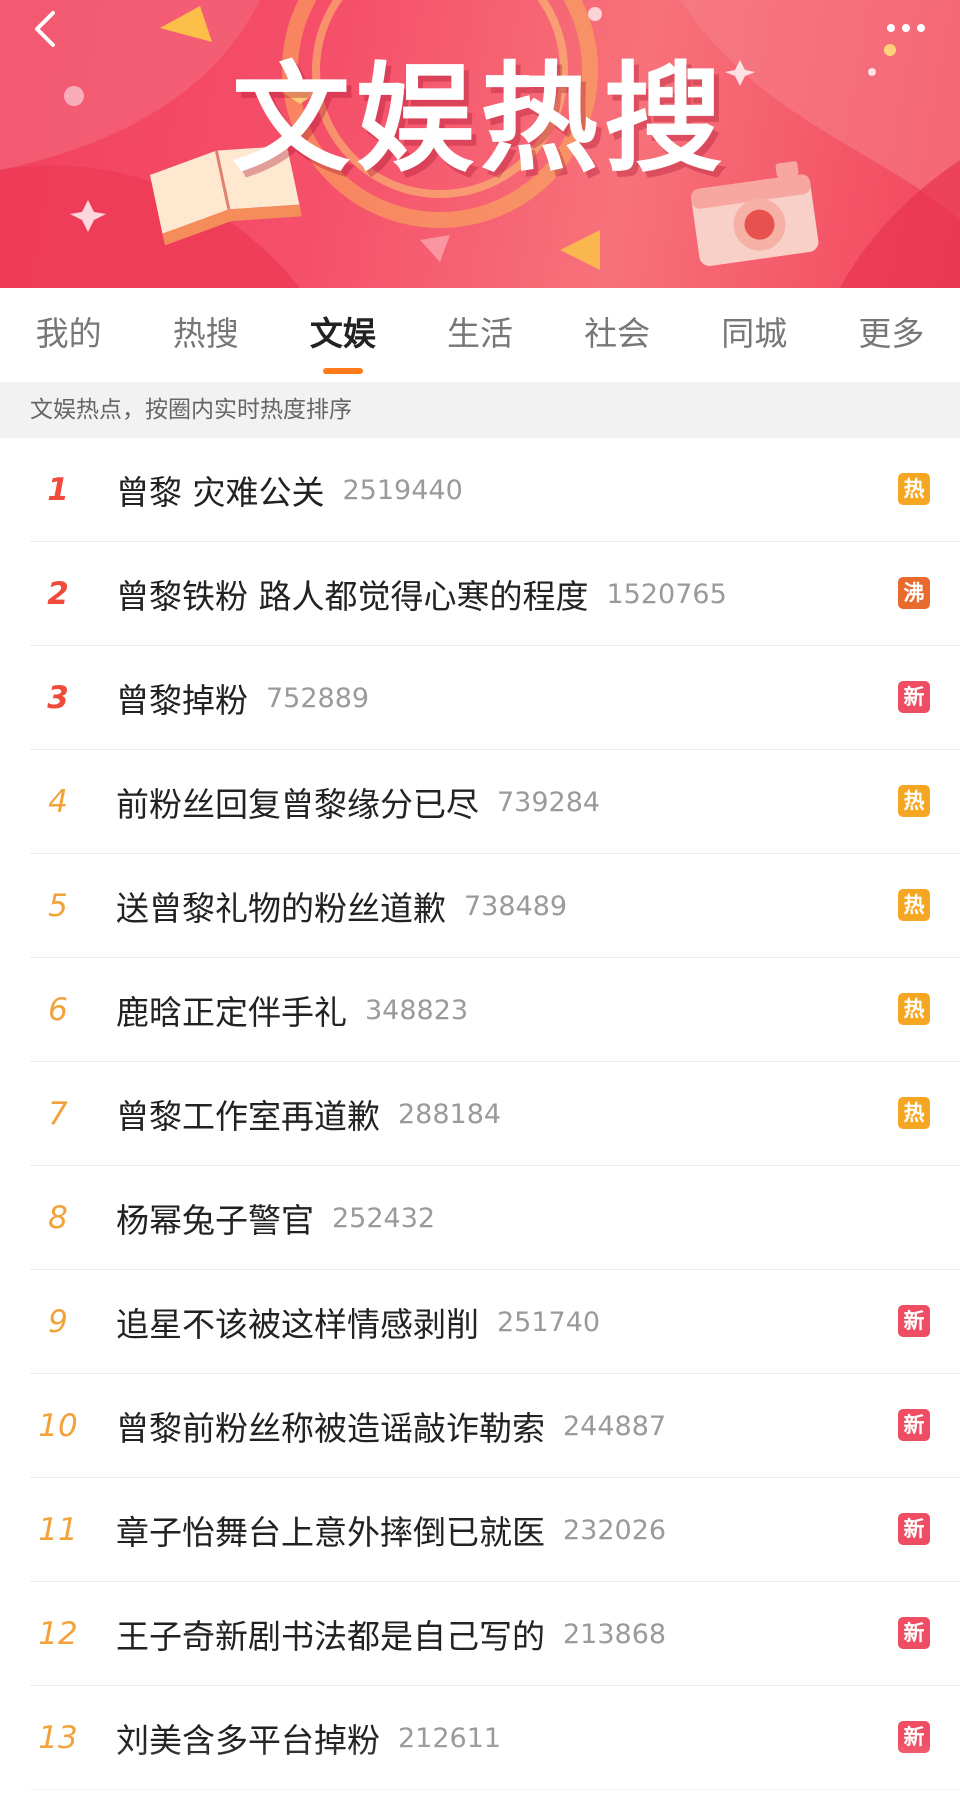  Describe the element at coordinates (450, 1114) in the screenshot. I see `heat-count: 288184` at that location.